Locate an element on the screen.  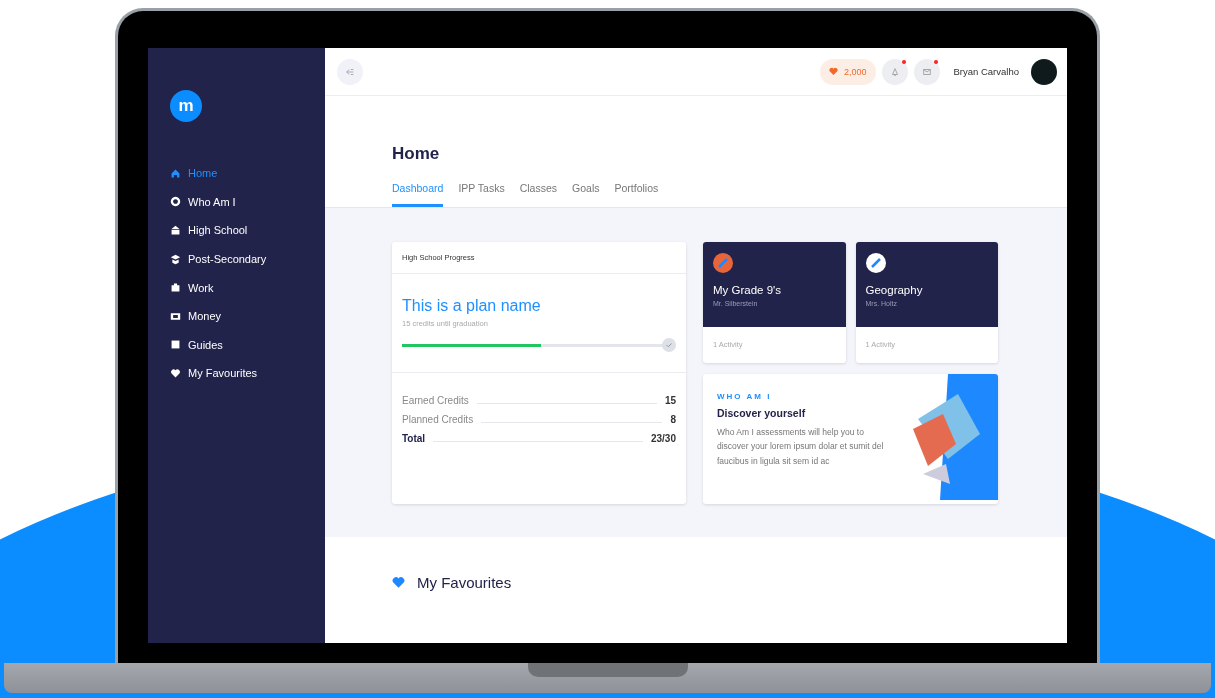
credit-value: 15 is located at coordinates (670, 400).